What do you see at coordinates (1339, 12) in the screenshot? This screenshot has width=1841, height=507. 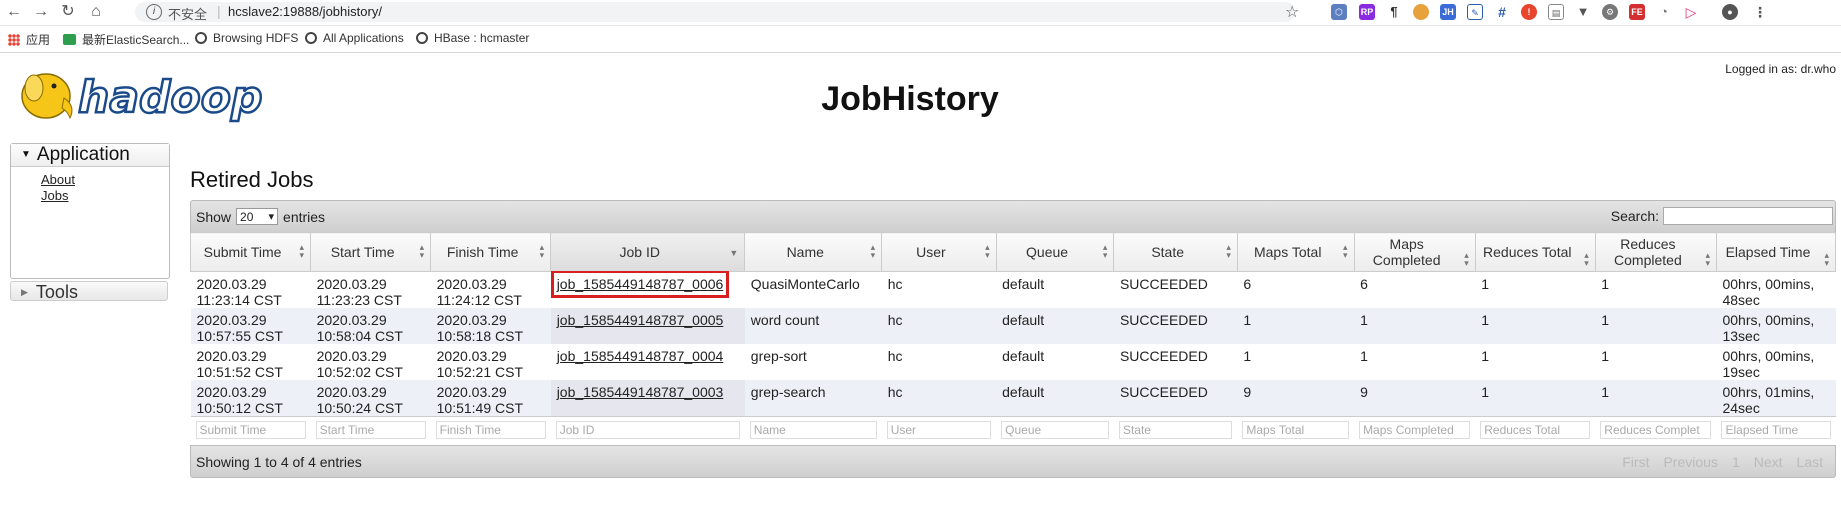 I see `extension-icon: ⬡` at bounding box center [1339, 12].